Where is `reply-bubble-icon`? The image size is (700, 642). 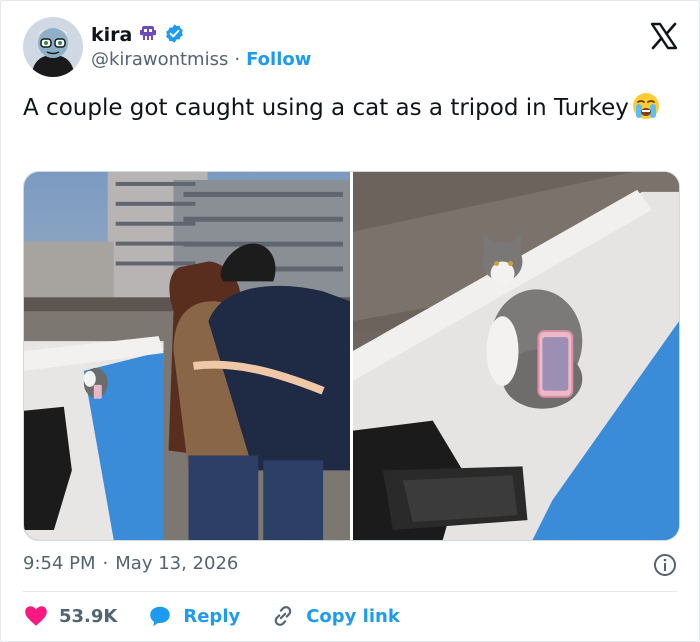 reply-bubble-icon is located at coordinates (160, 616).